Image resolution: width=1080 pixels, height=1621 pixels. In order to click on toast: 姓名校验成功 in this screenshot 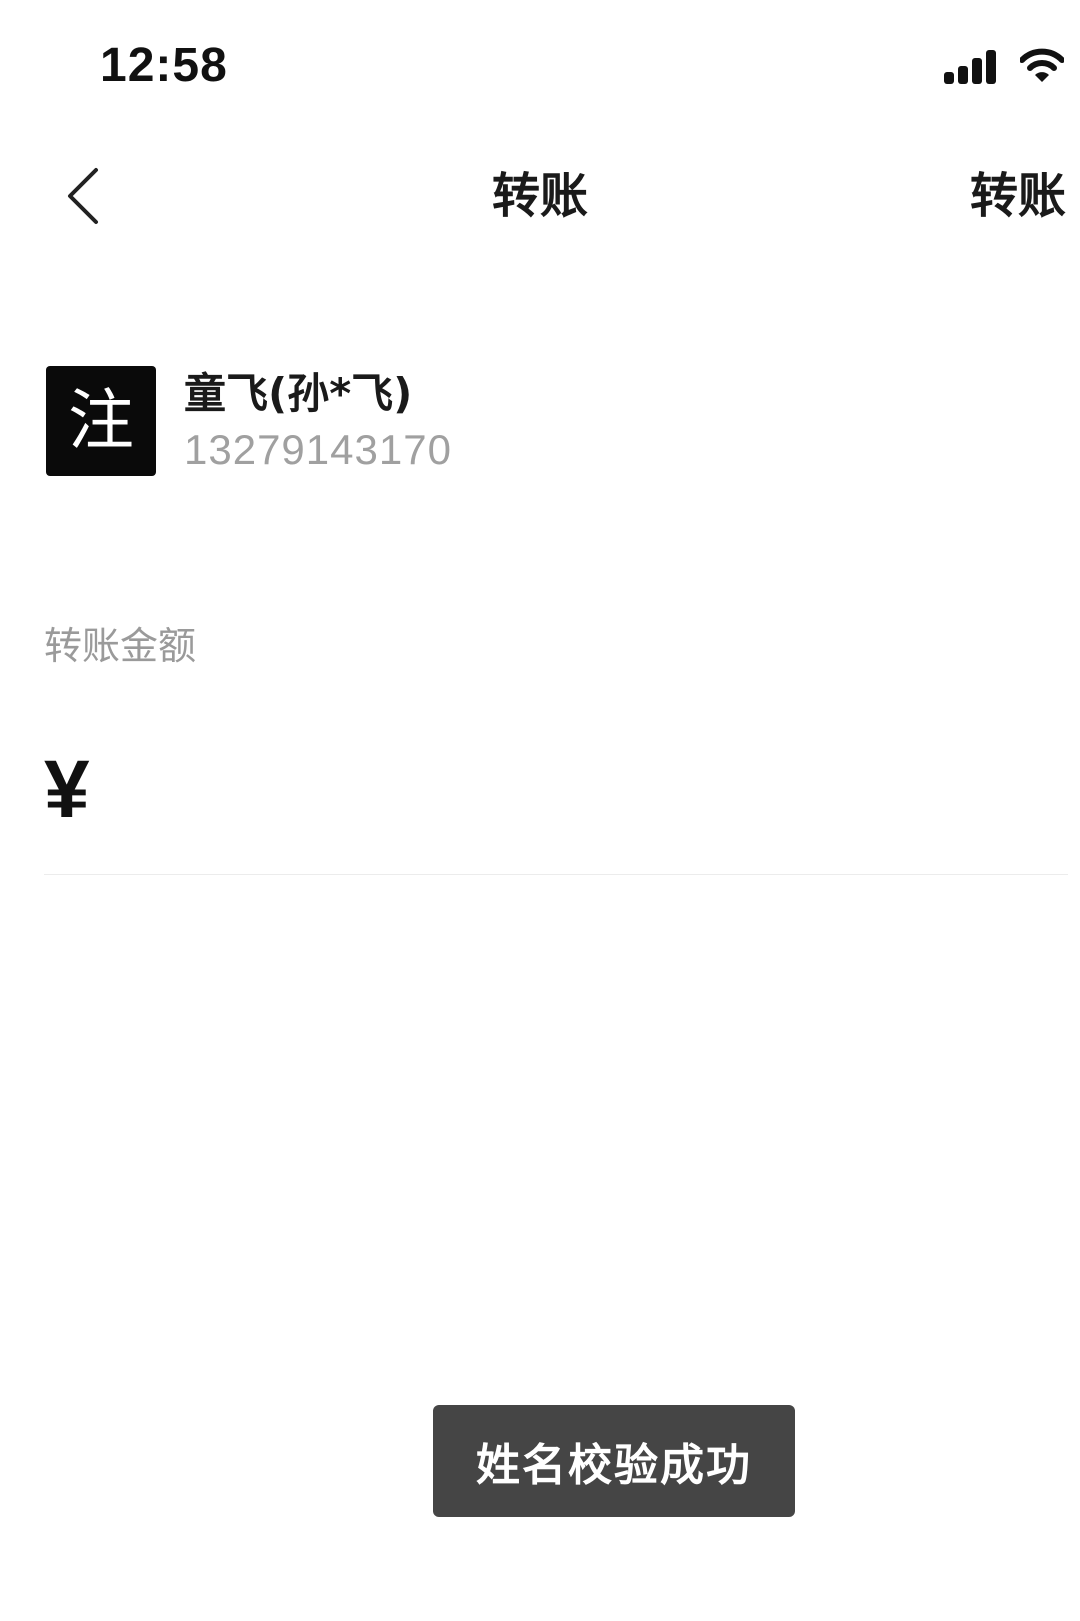, I will do `click(614, 1461)`.